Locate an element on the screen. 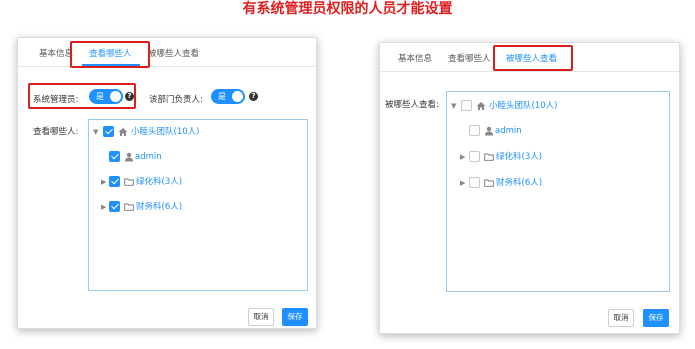 The height and width of the screenshot is (349, 695). tree-label: 查看哪些人: is located at coordinates (56, 132).